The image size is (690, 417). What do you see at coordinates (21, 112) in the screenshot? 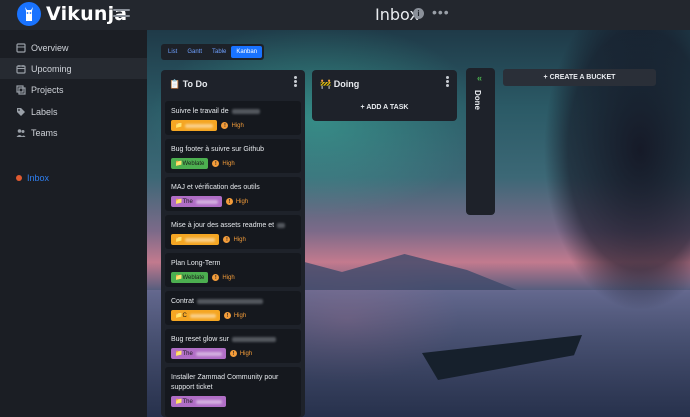
I see `tags-icon` at bounding box center [21, 112].